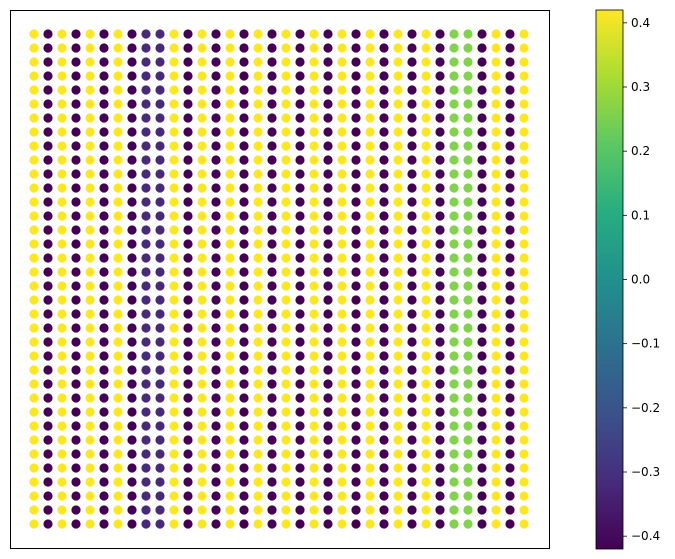 Image resolution: width=675 pixels, height=559 pixels. I want to click on colorbar-tick-label: 0.1, so click(640, 215).